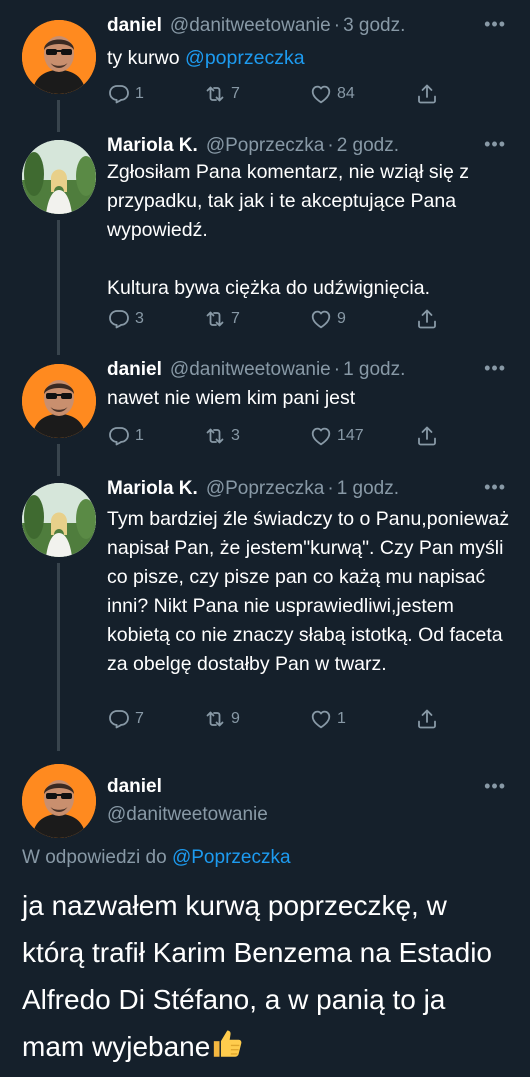  I want to click on retweet-button: 9, so click(256, 719).